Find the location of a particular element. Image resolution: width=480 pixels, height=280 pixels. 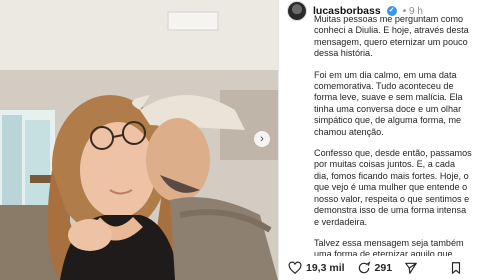

bookmark-icon is located at coordinates (456, 268).